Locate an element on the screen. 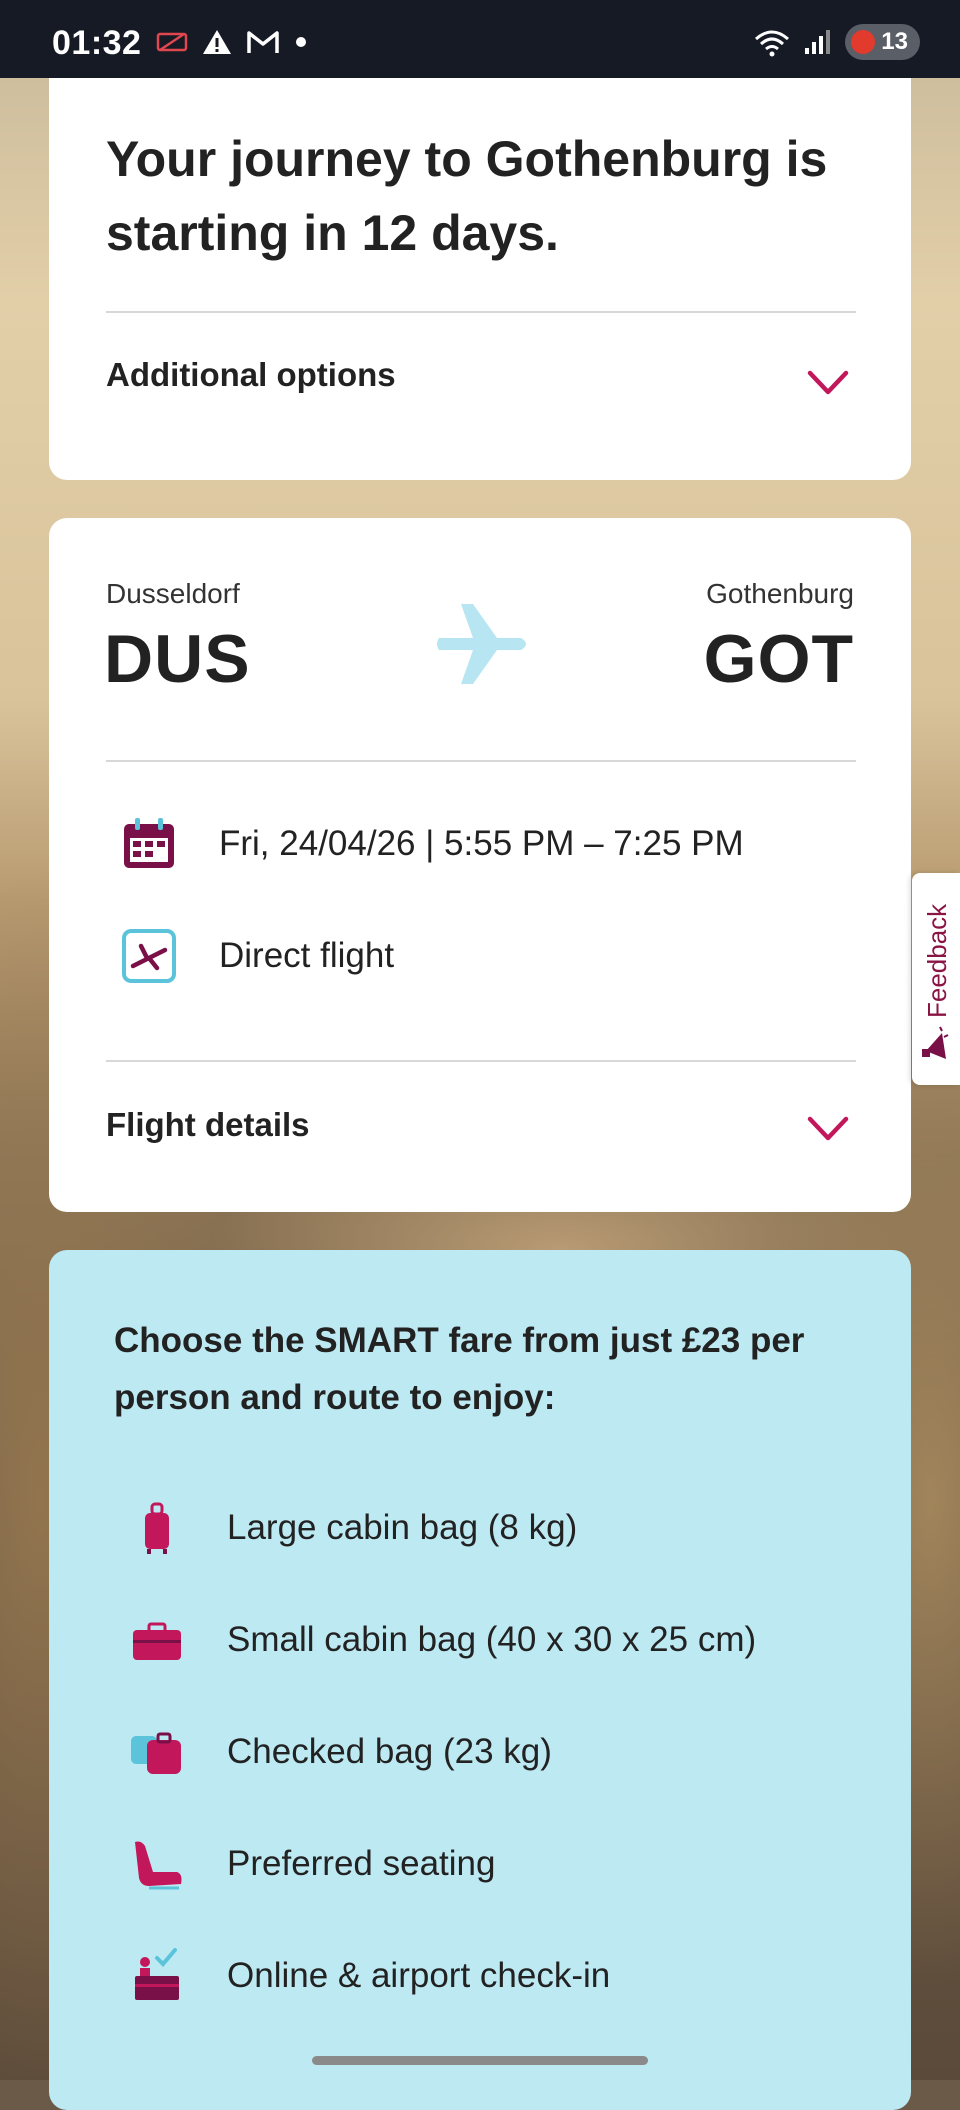 The image size is (960, 2110). check-in-desk-icon is located at coordinates (157, 1976).